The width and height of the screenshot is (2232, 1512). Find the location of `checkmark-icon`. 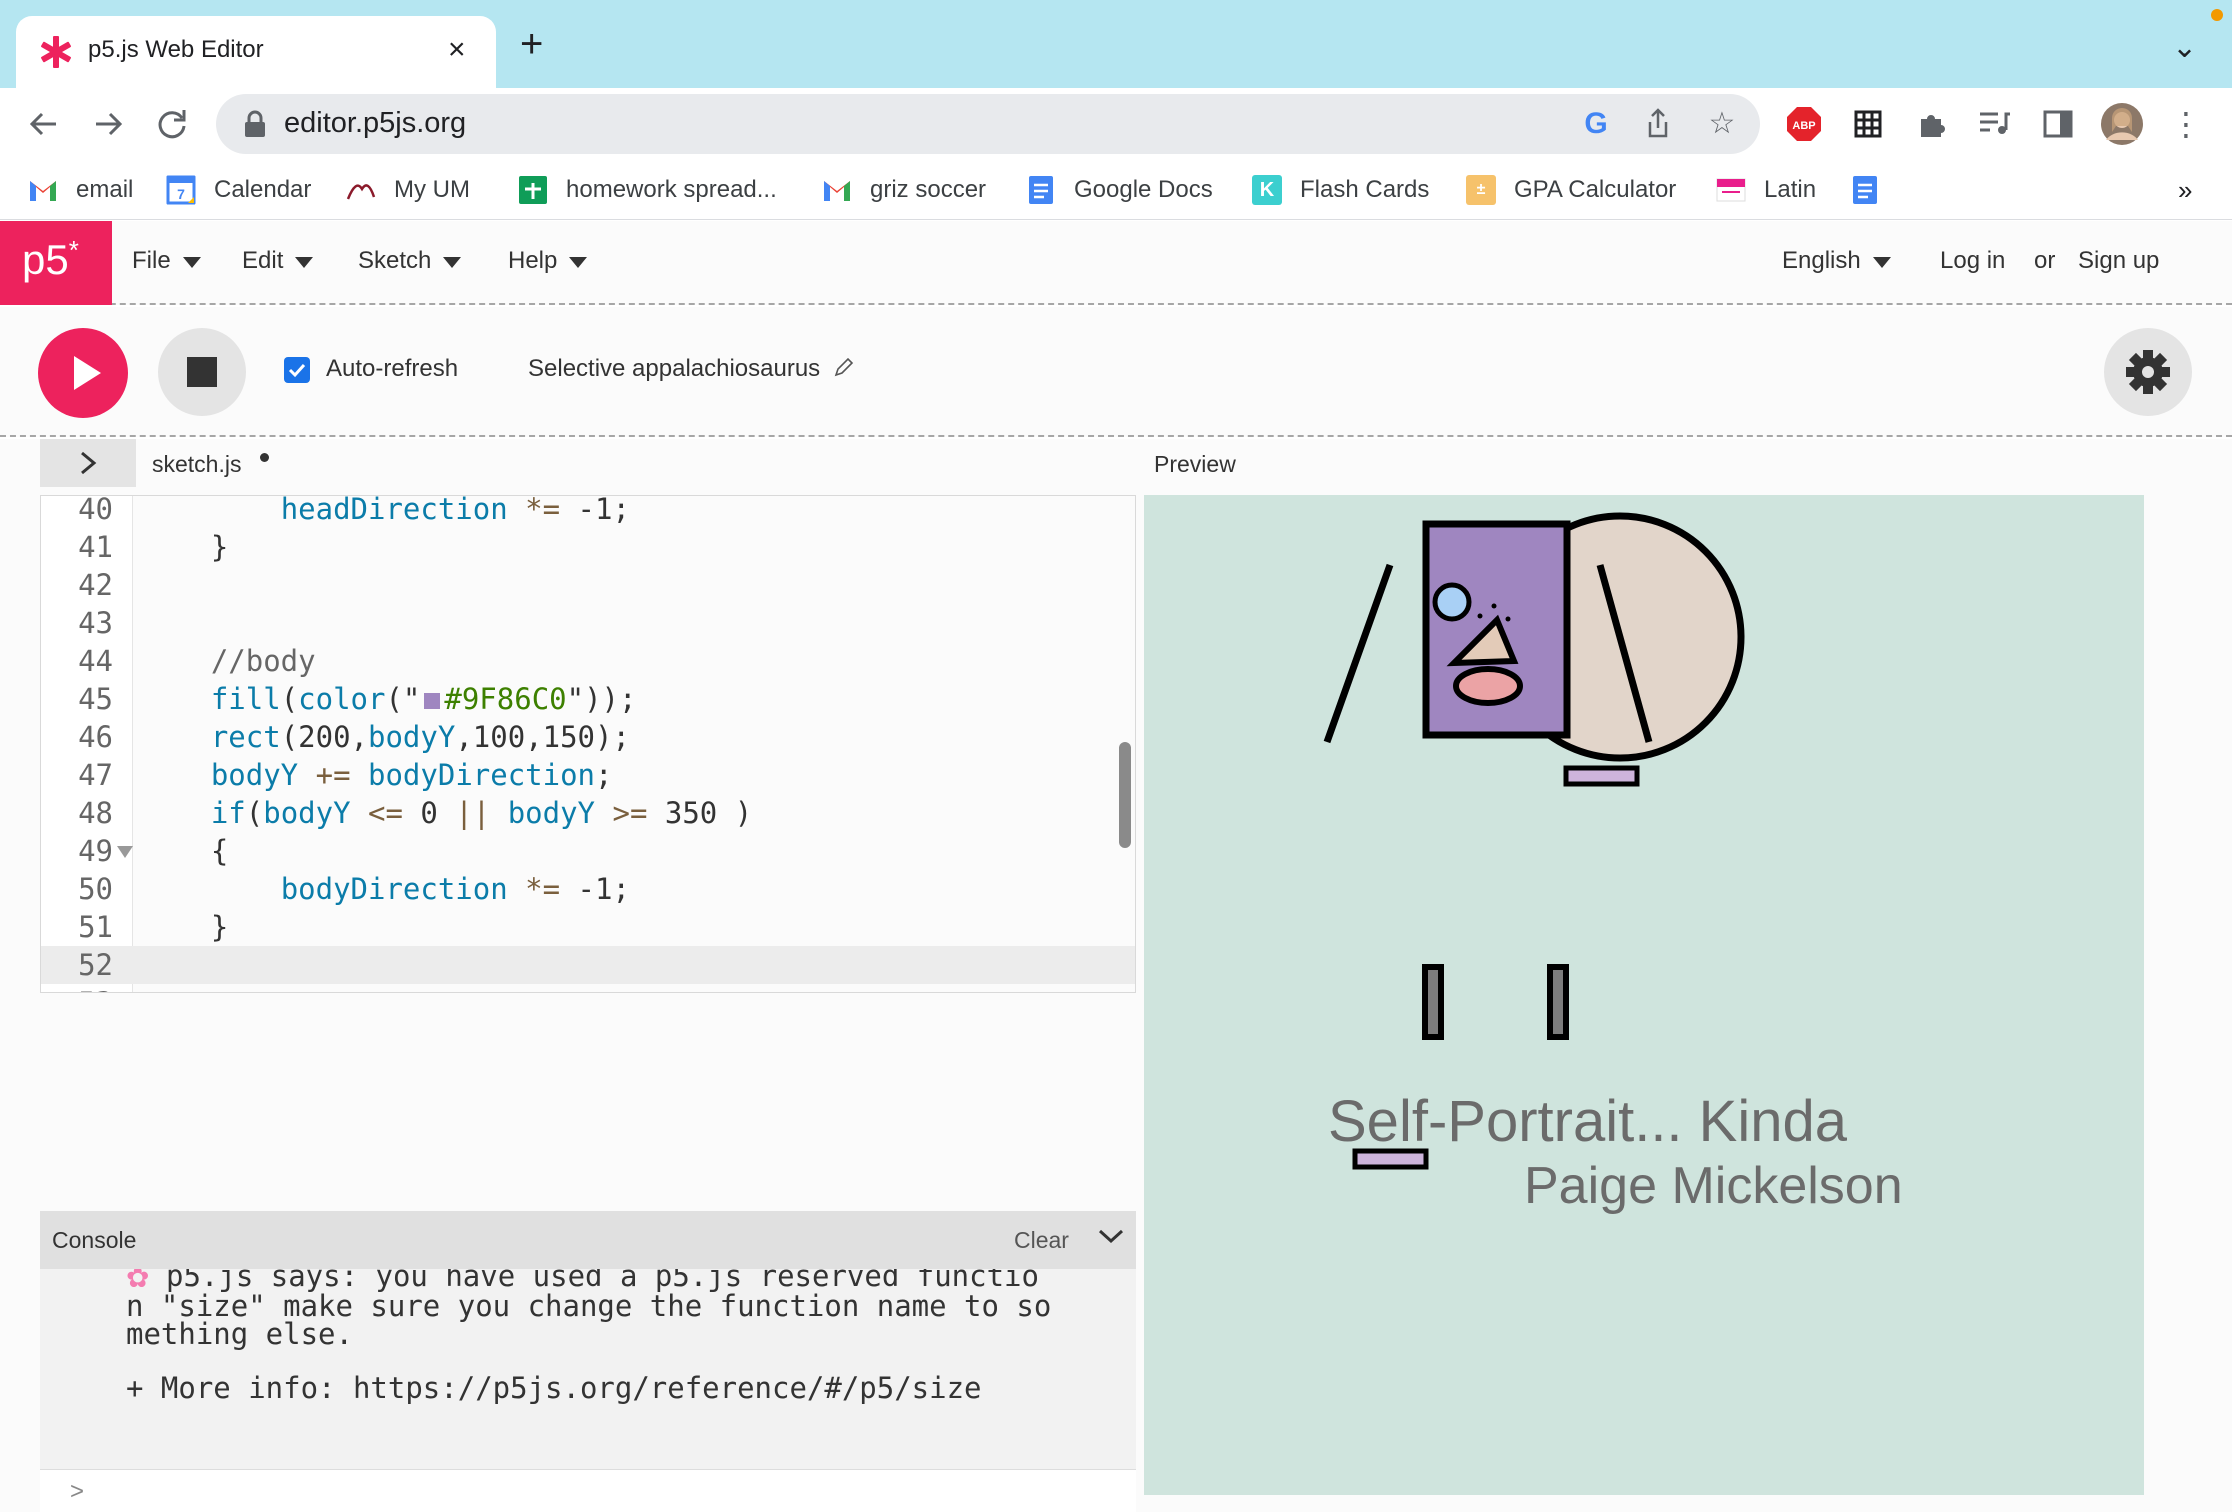

checkmark-icon is located at coordinates (297, 370).